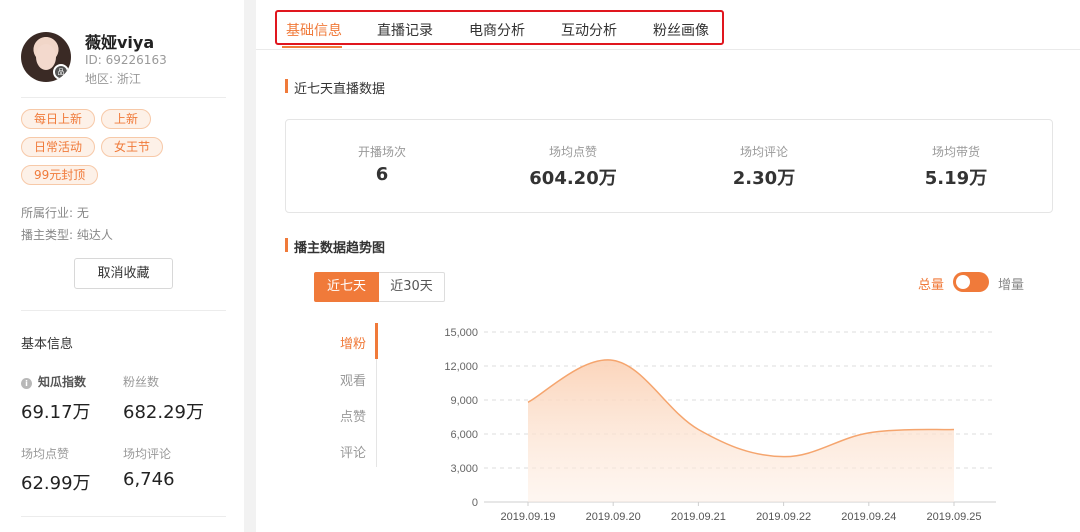 This screenshot has height=532, width=1080. Describe the element at coordinates (589, 30) in the screenshot. I see `tab-interaction: 互动分析` at that location.